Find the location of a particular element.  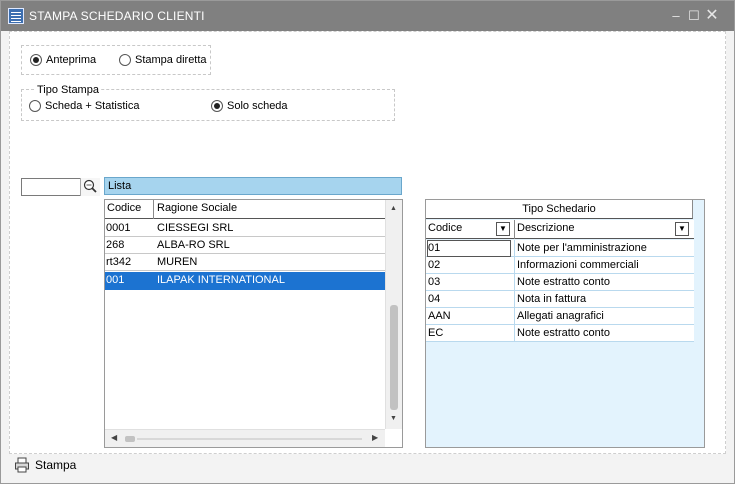

column-header-ragione-sociale: Ragione Sociale is located at coordinates (262, 208).